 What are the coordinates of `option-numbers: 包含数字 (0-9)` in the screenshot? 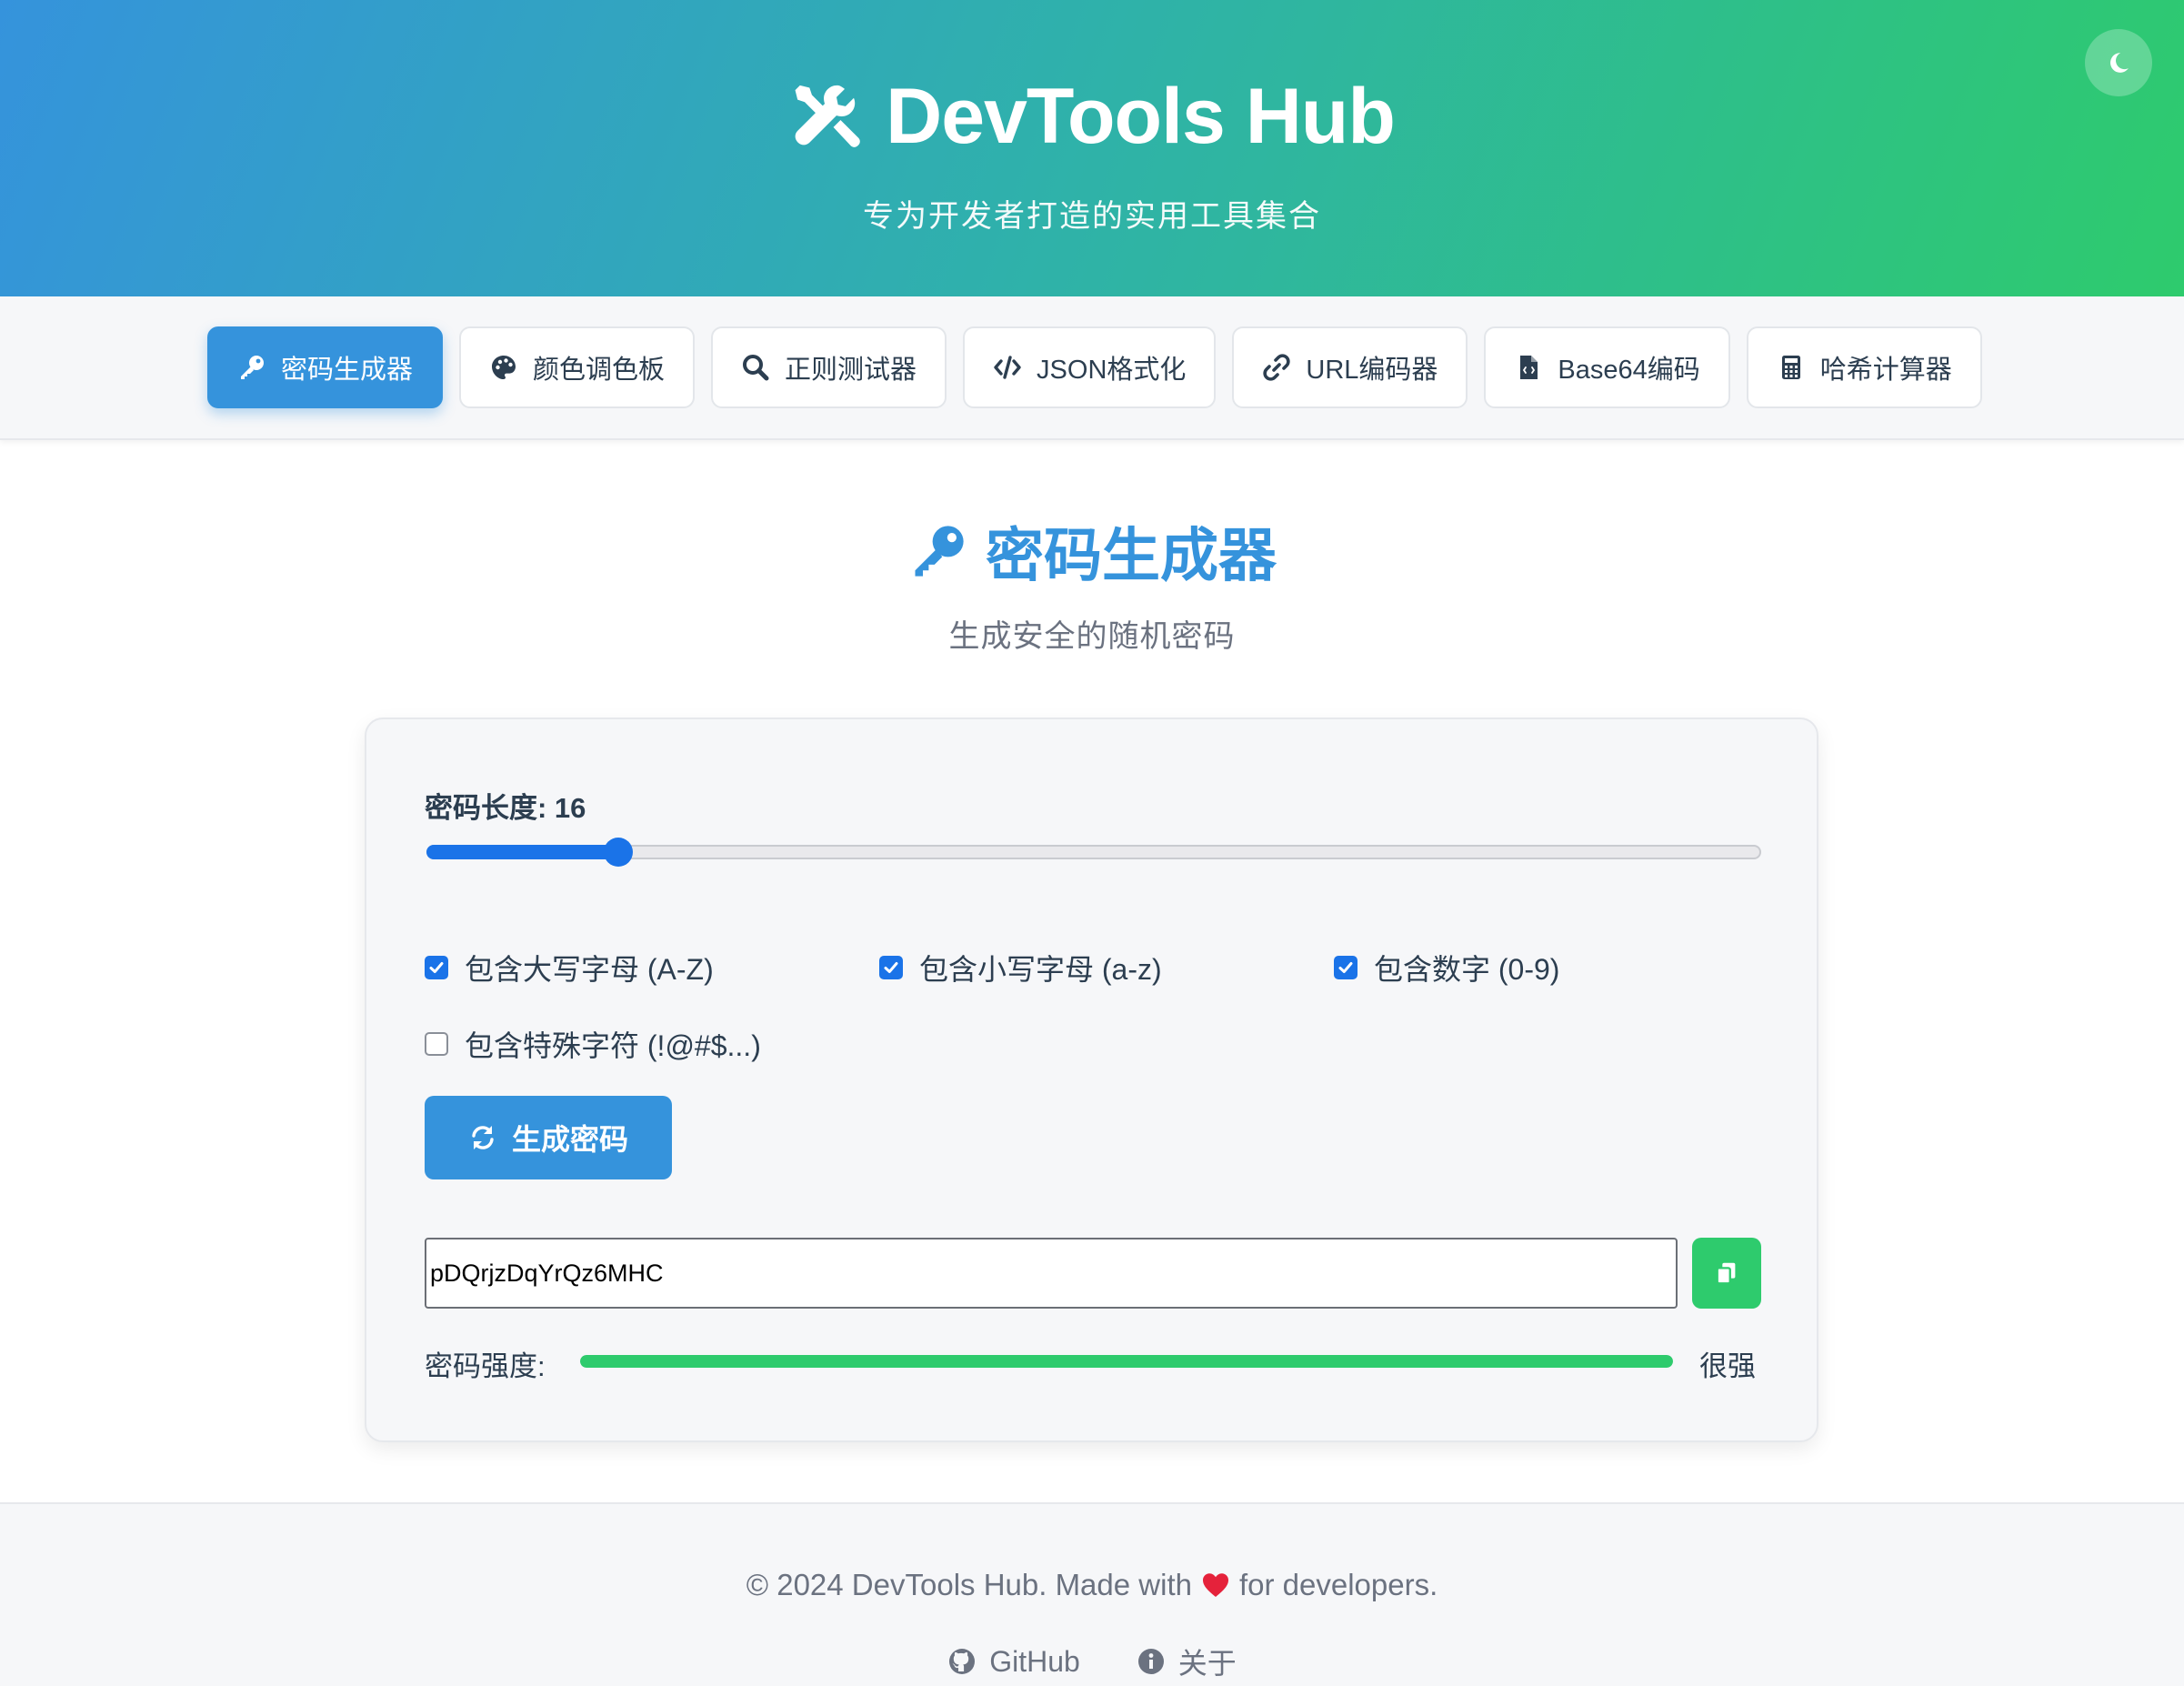 It's located at (1446, 968).